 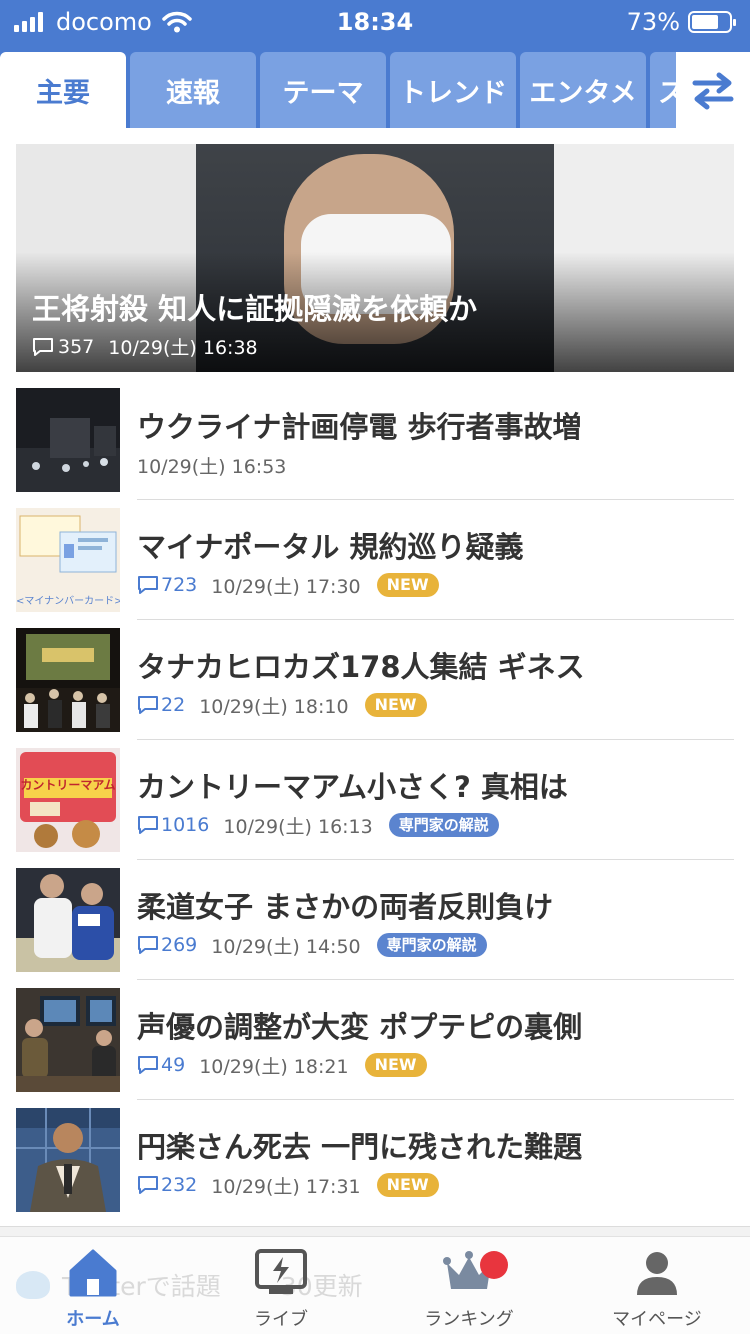 What do you see at coordinates (345, 907) in the screenshot?
I see `news-title: 柔道女子 まさかの両者反則負け` at bounding box center [345, 907].